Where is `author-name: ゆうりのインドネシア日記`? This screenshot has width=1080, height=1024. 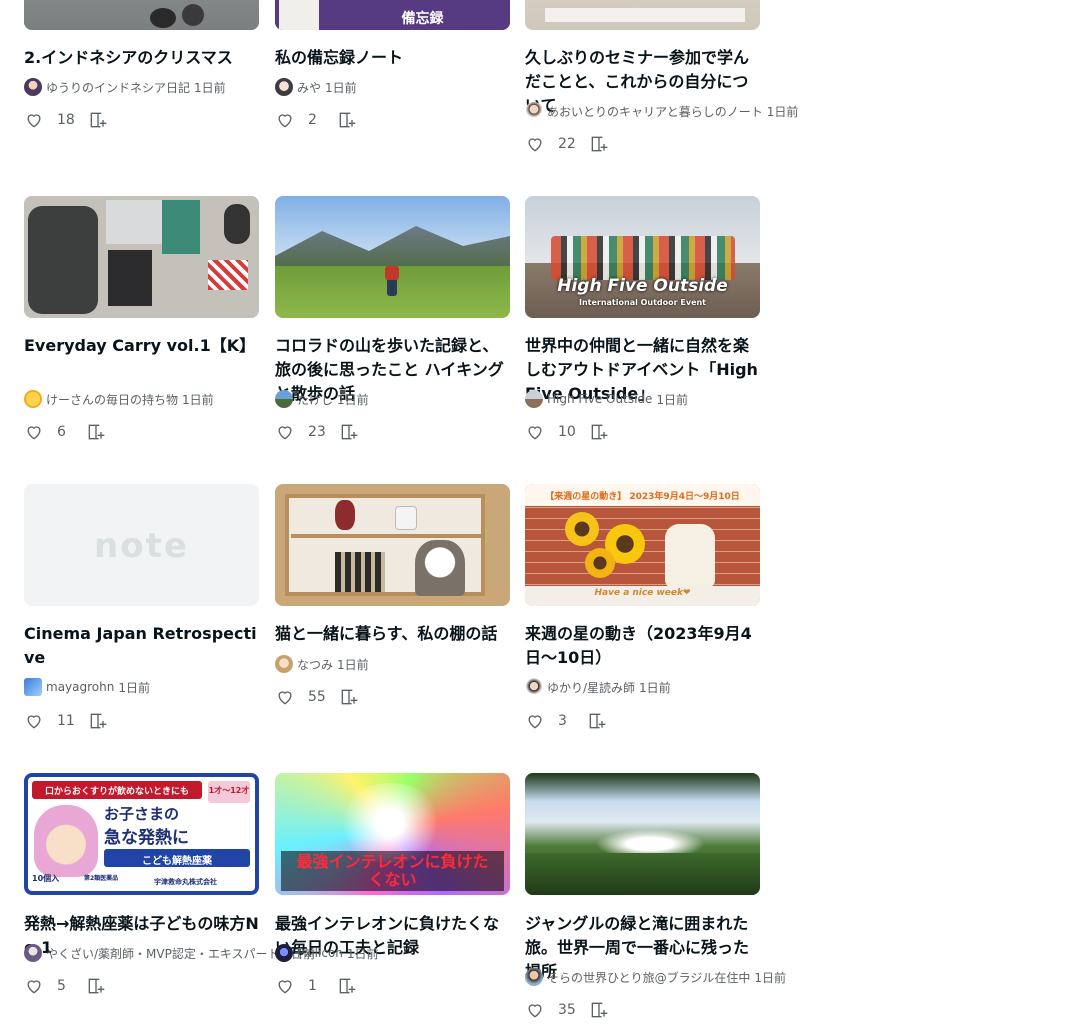 author-name: ゆうりのインドネシア日記 is located at coordinates (118, 87).